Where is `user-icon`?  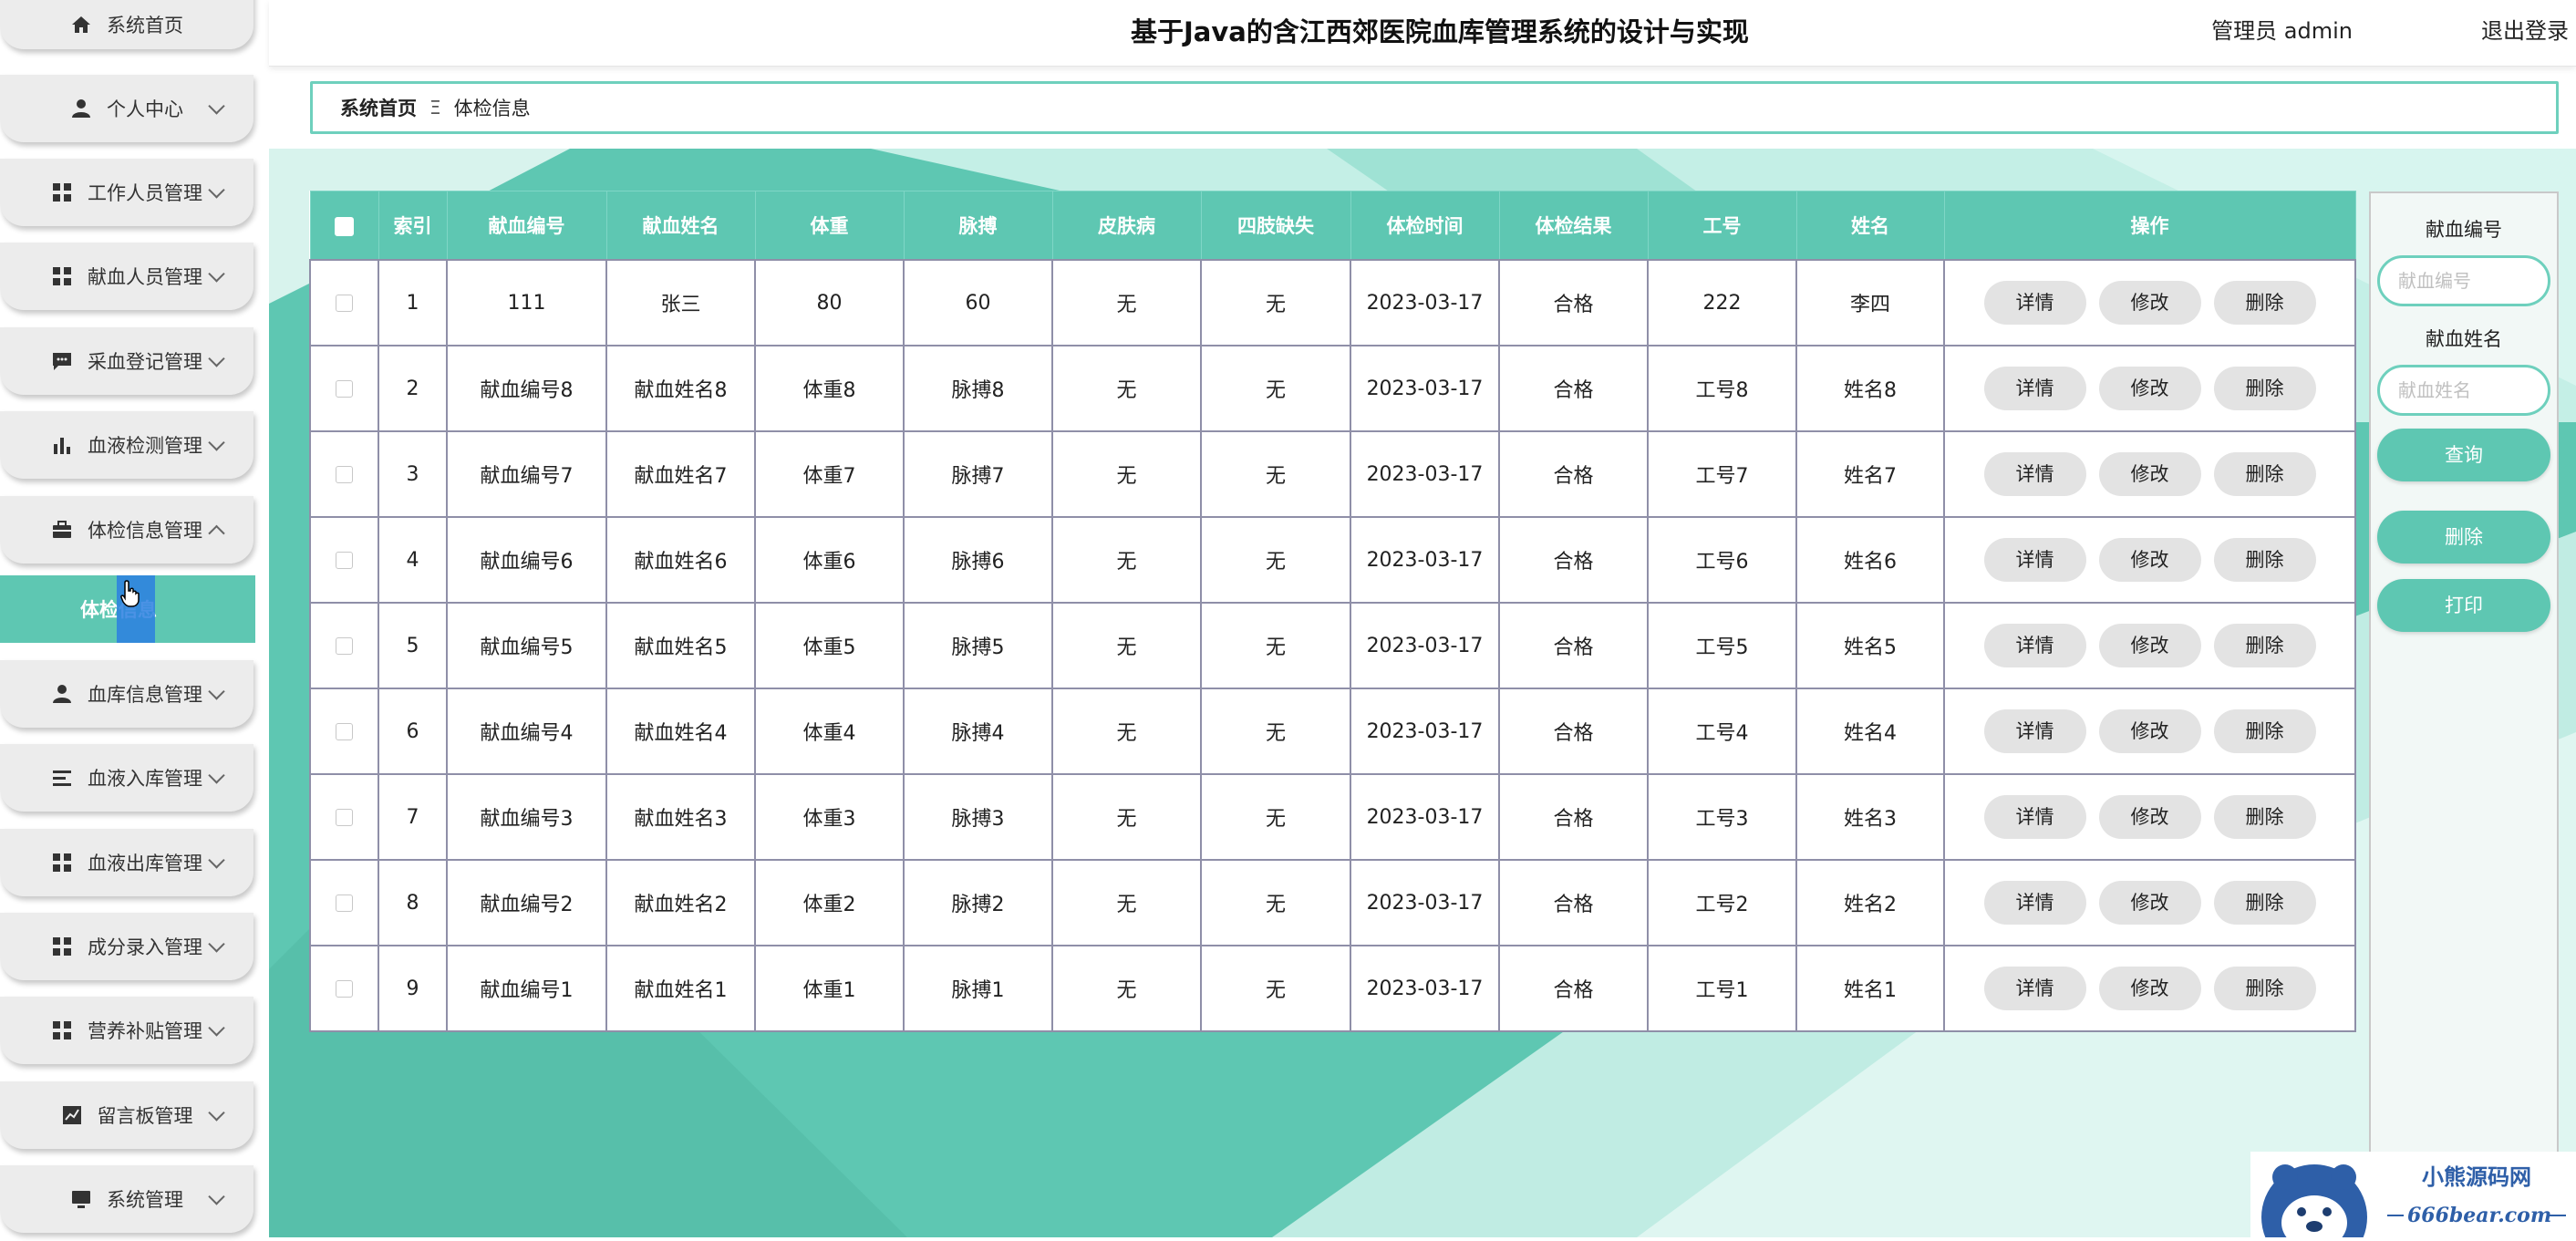
user-icon is located at coordinates (81, 108).